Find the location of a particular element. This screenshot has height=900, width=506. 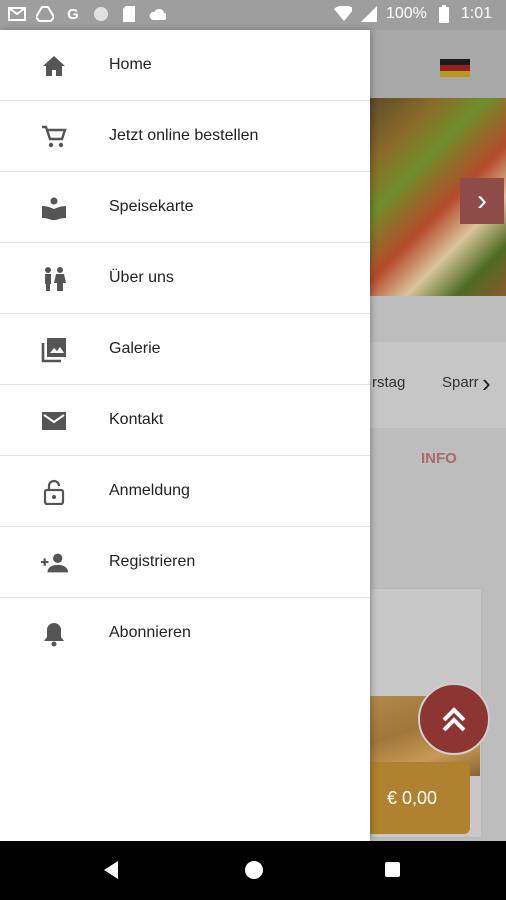

gallery-icon is located at coordinates (54, 350).